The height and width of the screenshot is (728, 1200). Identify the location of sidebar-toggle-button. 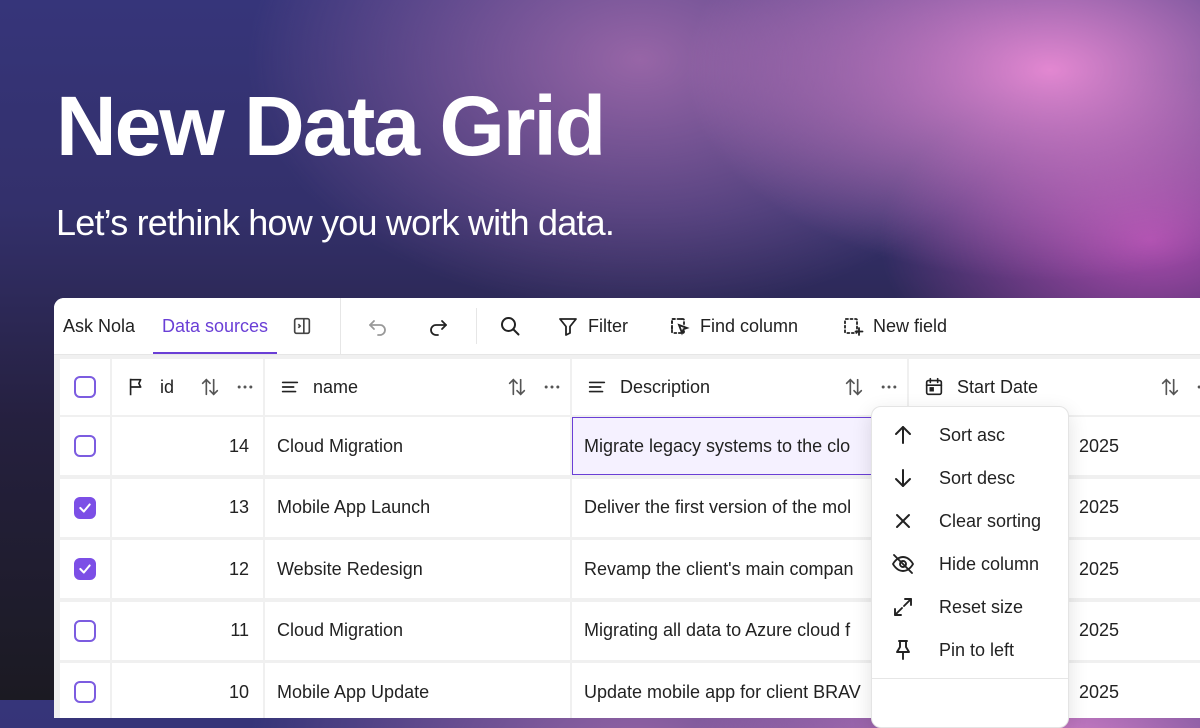
(302, 326).